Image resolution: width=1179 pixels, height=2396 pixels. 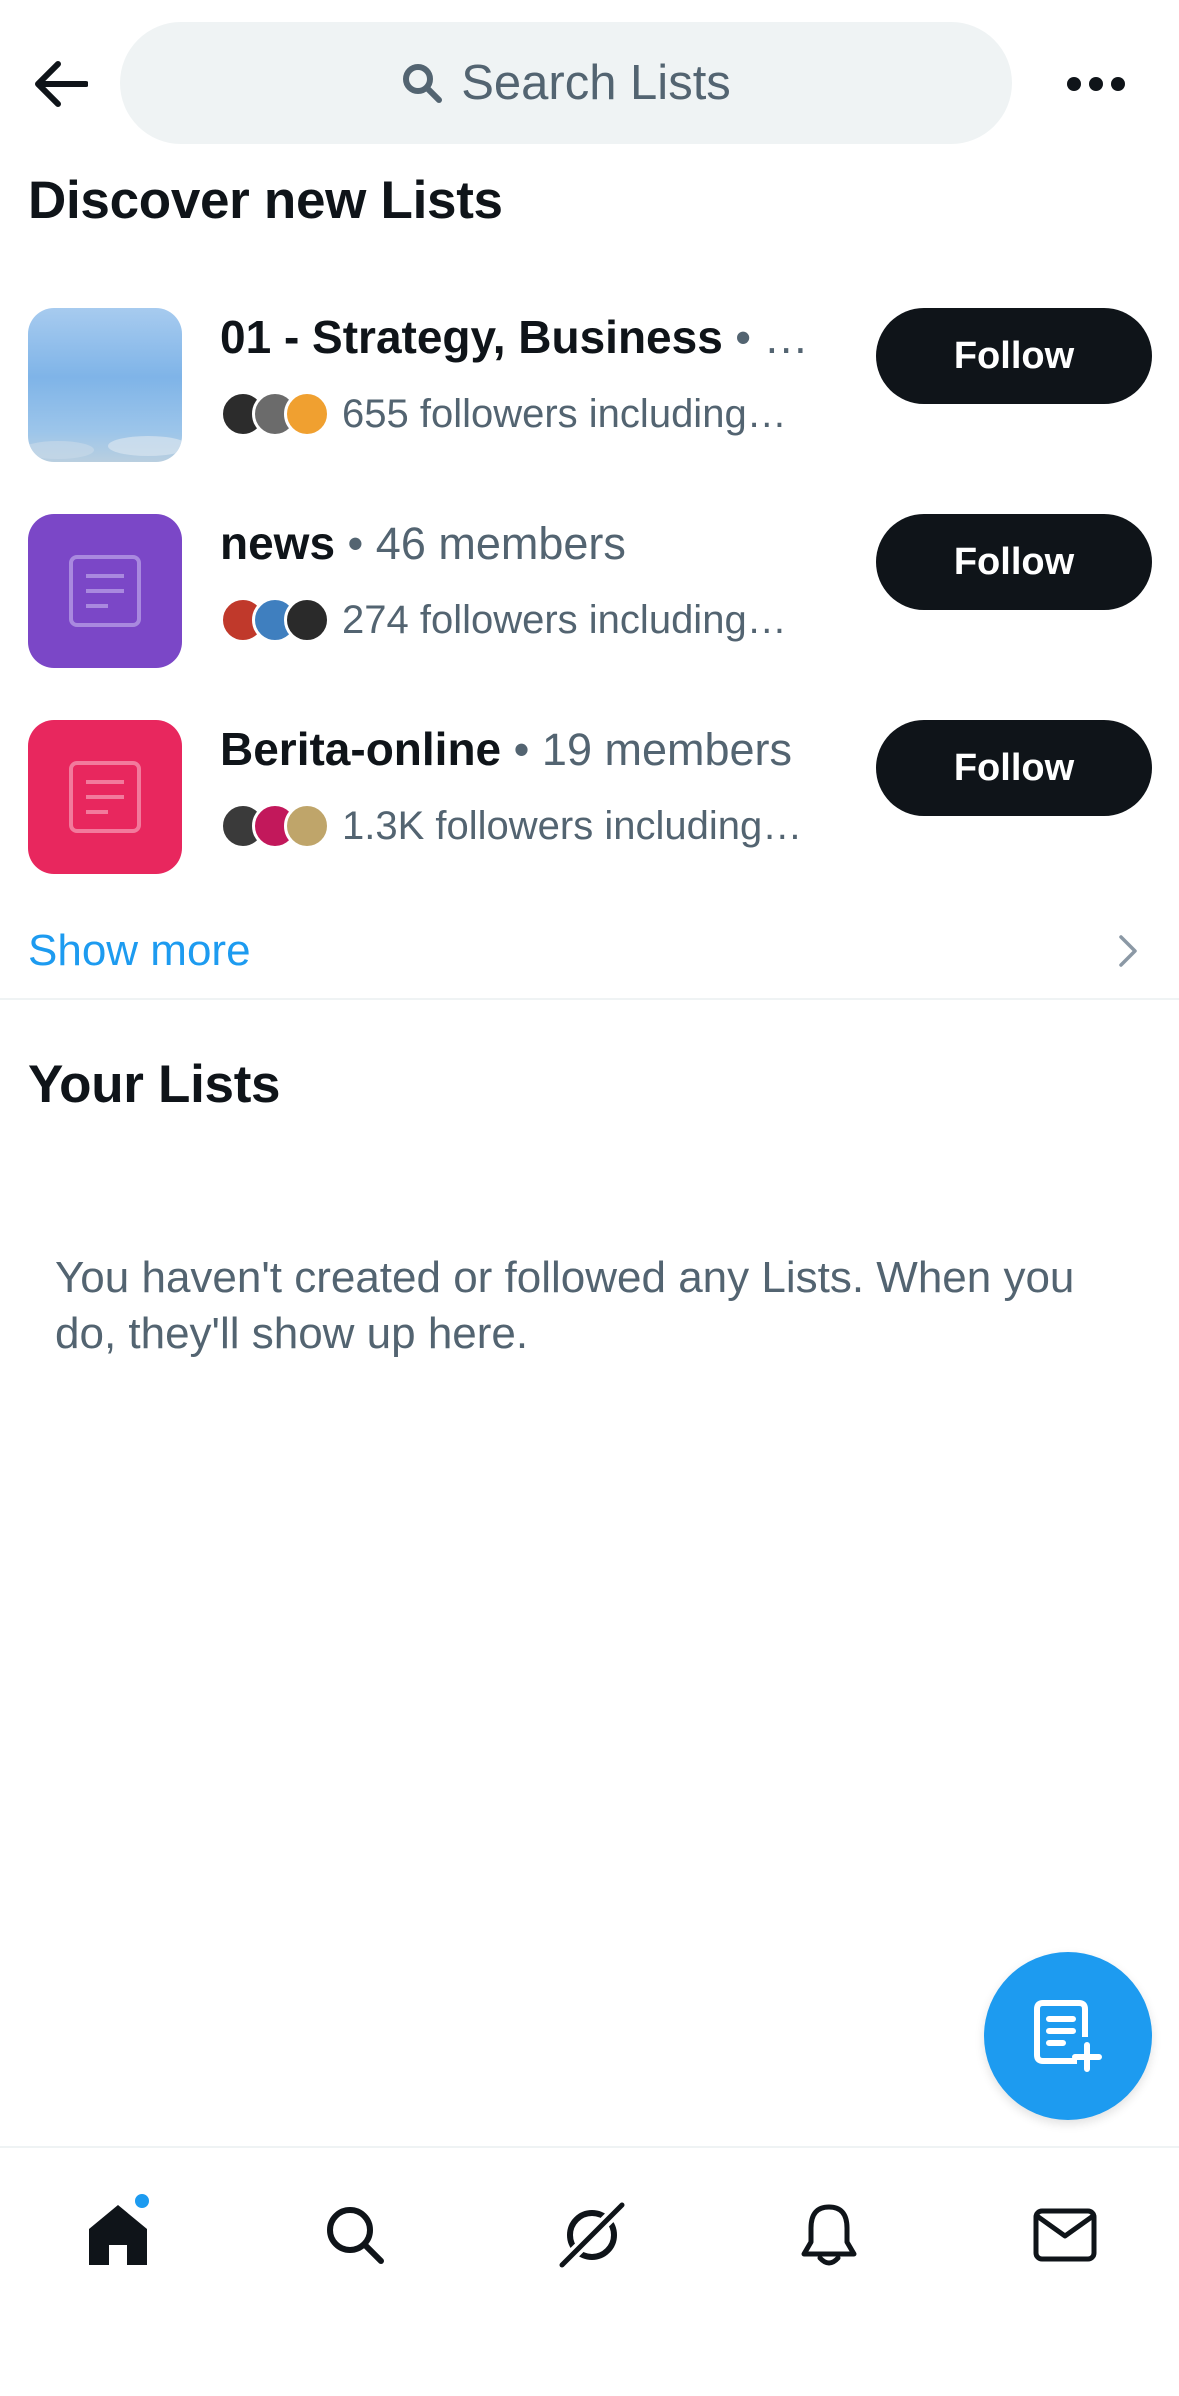 I want to click on arrow-left-icon, so click(x=61, y=84).